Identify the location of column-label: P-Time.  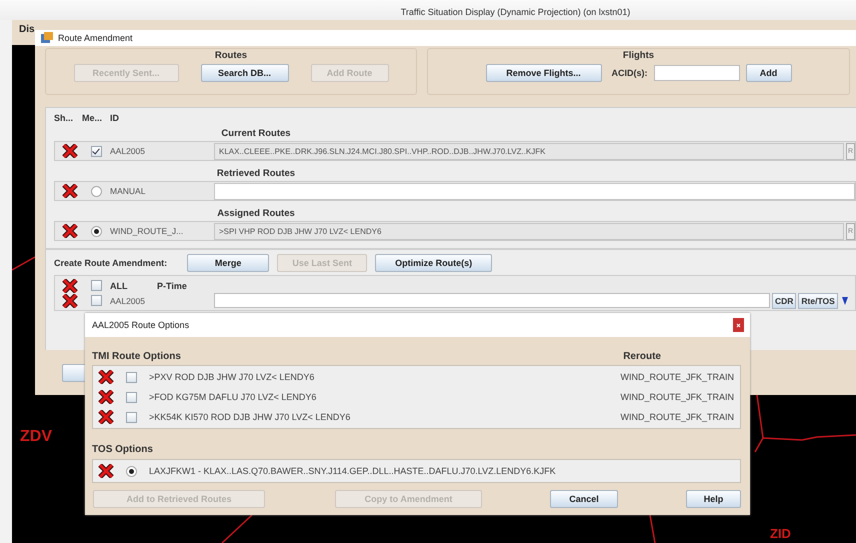
(172, 285).